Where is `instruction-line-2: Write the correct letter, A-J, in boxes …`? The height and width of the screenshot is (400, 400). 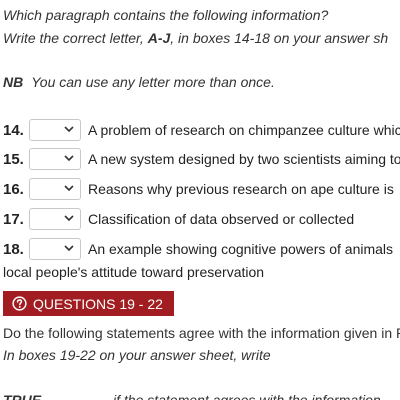
instruction-line-2: Write the correct letter, A-J, in boxes … is located at coordinates (195, 38).